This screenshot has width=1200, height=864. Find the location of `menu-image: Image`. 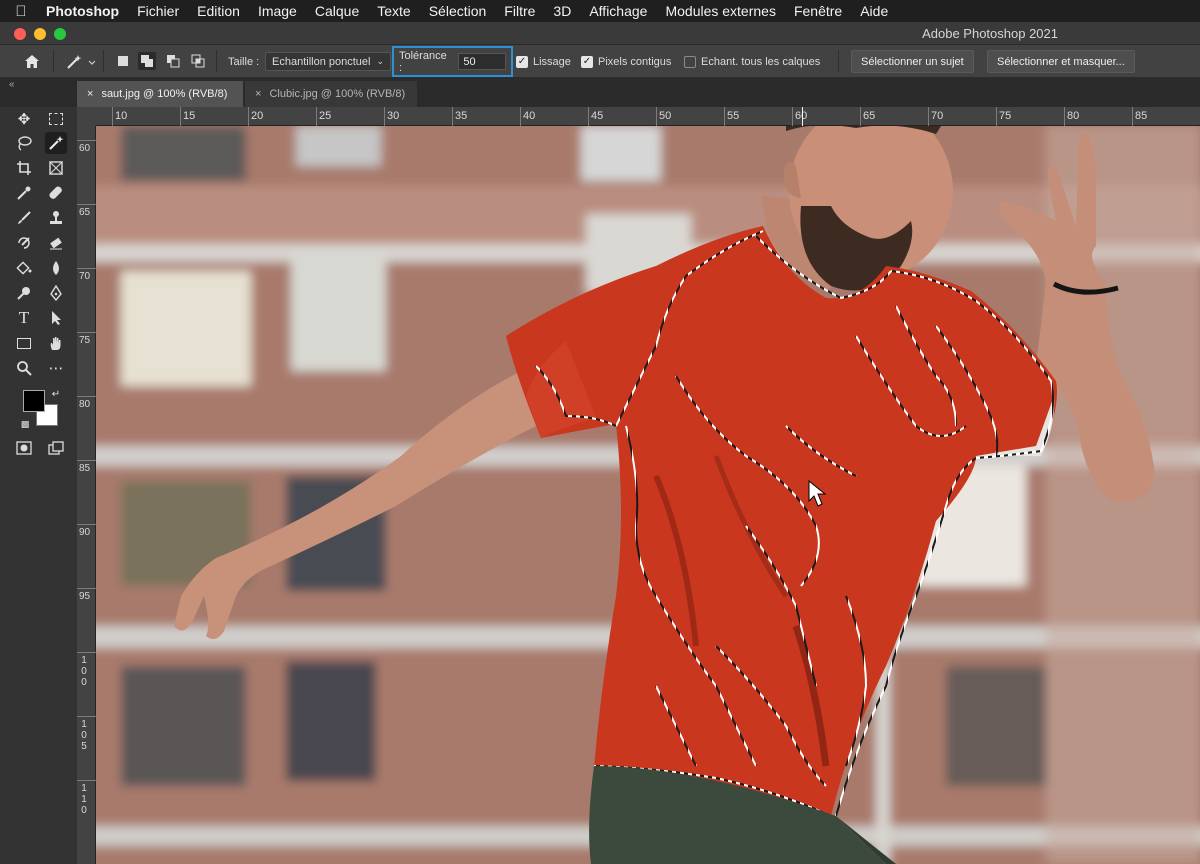

menu-image: Image is located at coordinates (277, 11).